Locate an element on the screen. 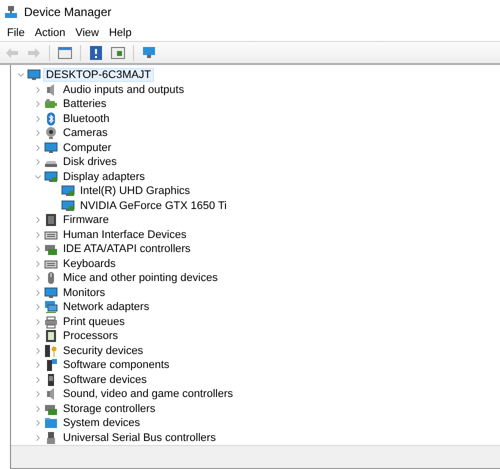  tree-item: Print queues is located at coordinates (94, 321).